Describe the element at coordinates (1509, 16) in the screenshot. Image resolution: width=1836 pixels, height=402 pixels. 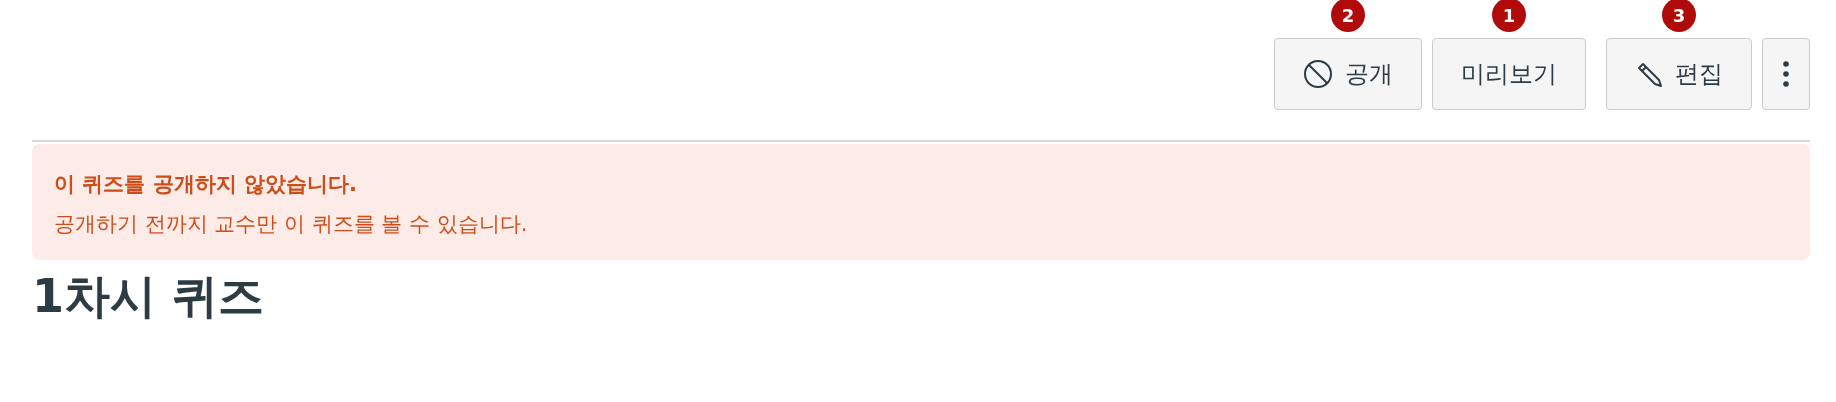
I see `number-badge: 1` at that location.